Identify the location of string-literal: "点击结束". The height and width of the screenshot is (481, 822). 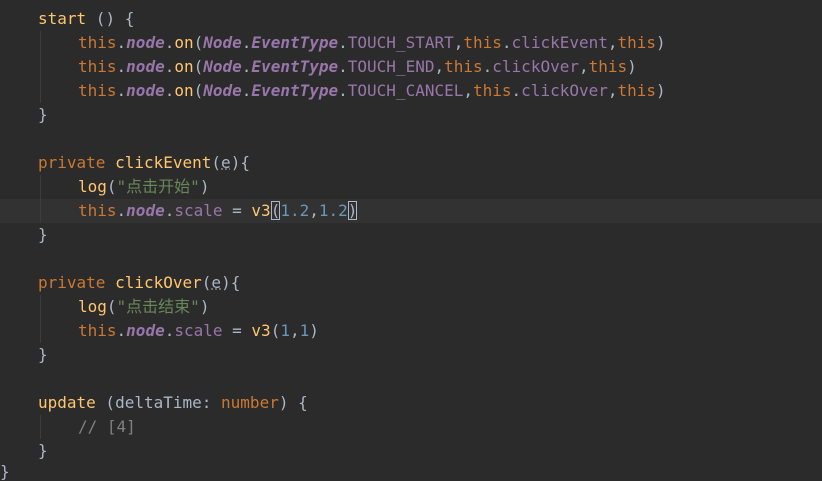
(158, 306).